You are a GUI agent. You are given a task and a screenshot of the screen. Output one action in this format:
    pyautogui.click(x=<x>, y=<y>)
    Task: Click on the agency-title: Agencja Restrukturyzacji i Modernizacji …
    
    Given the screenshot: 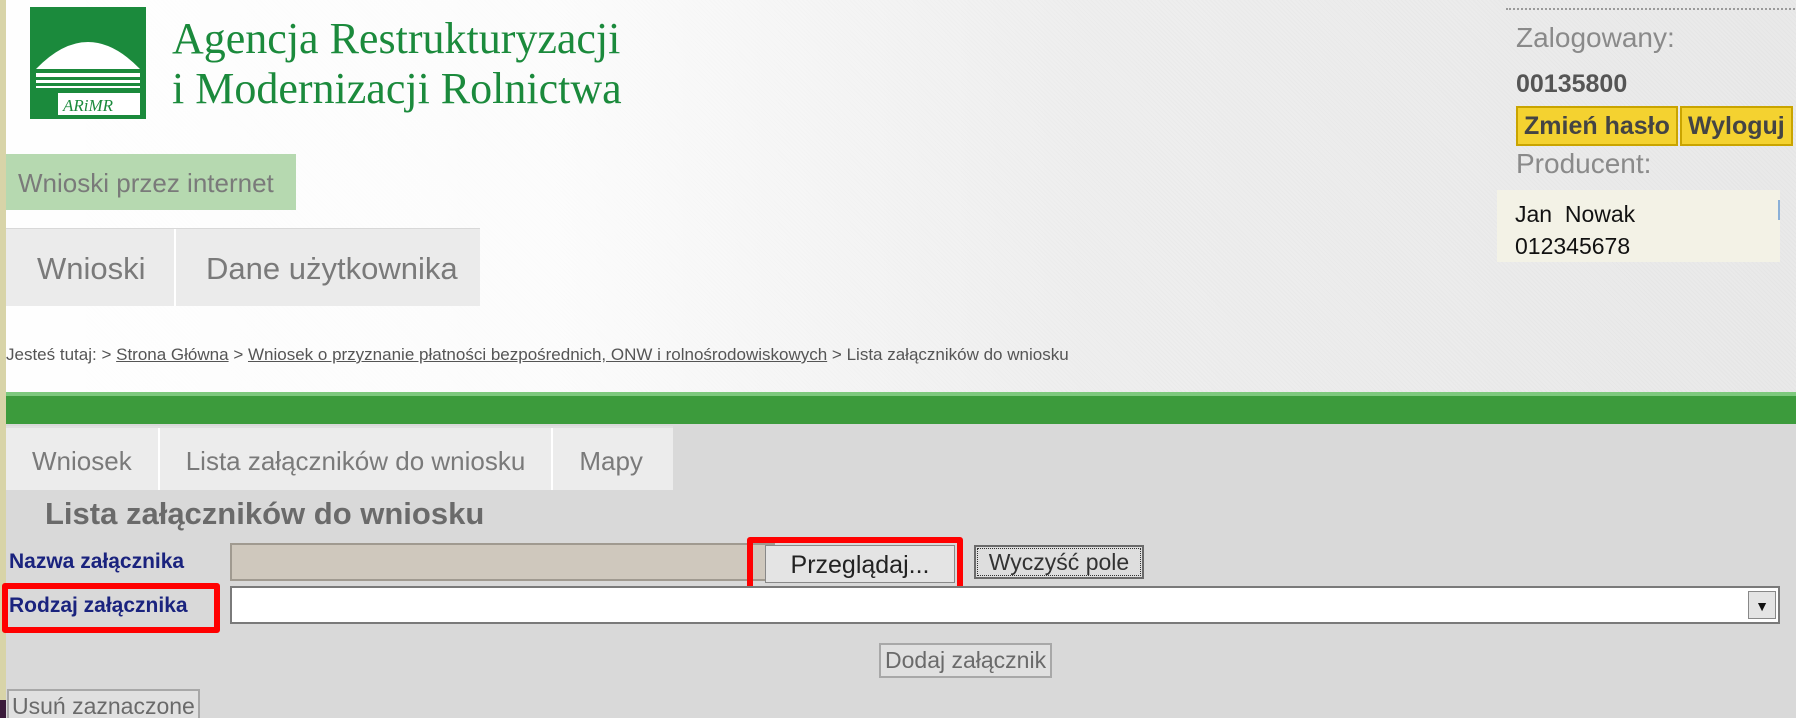 What is the action you would take?
    pyautogui.click(x=397, y=64)
    